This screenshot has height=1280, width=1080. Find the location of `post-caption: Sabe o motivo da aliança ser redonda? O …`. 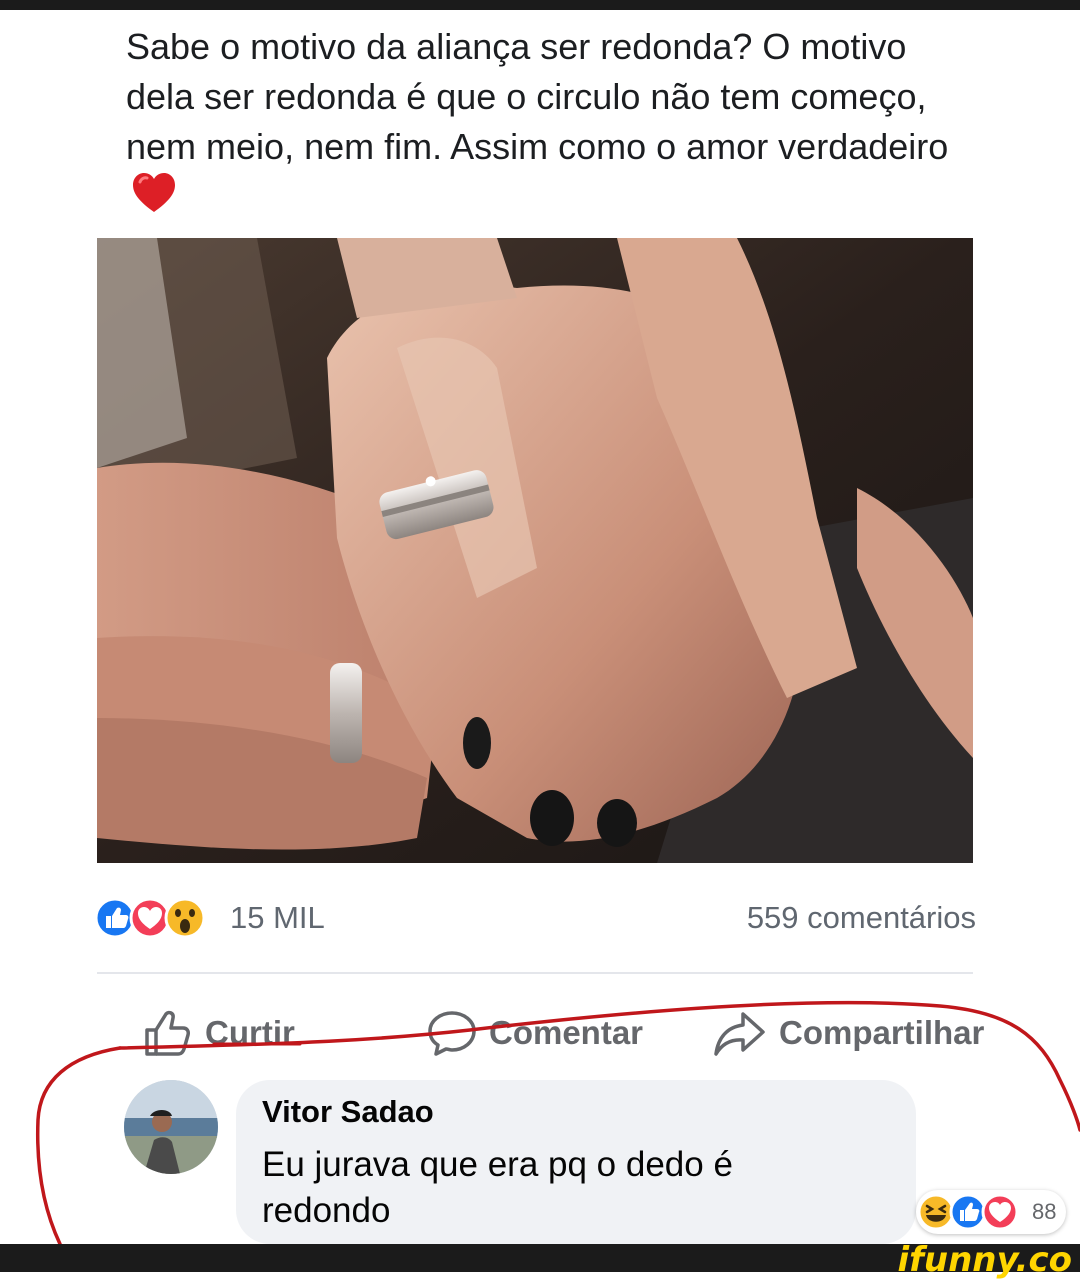

post-caption: Sabe o motivo da aliança ser redonda? O … is located at coordinates (546, 124).